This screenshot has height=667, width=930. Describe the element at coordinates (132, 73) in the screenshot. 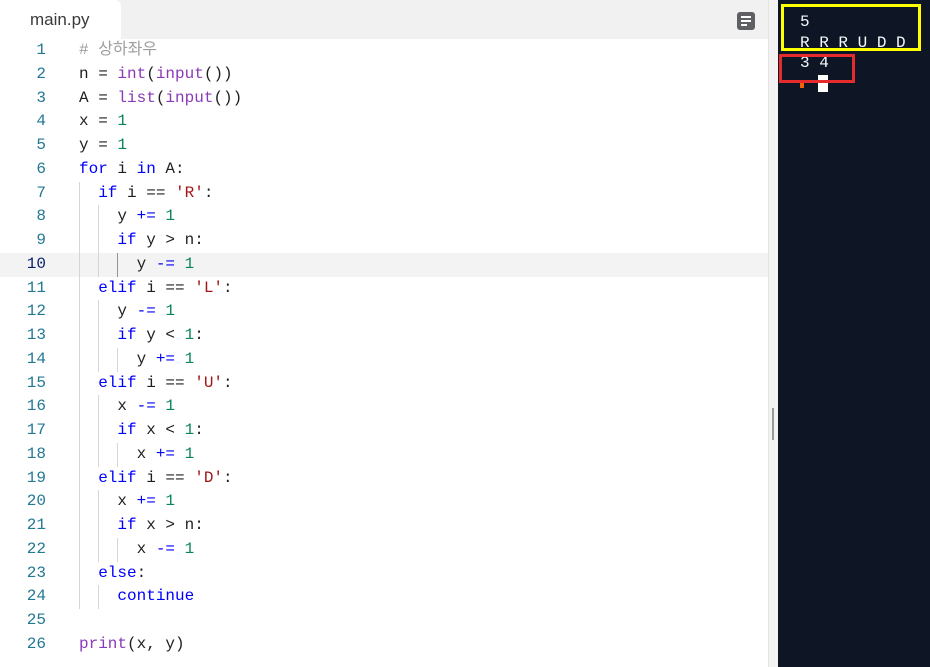

I see `builtin-token: int` at that location.